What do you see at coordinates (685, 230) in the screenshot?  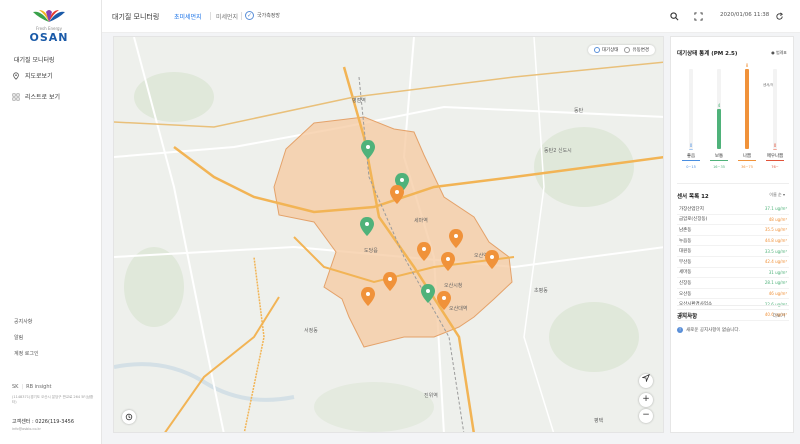 I see `sensor-name: 남촌동` at bounding box center [685, 230].